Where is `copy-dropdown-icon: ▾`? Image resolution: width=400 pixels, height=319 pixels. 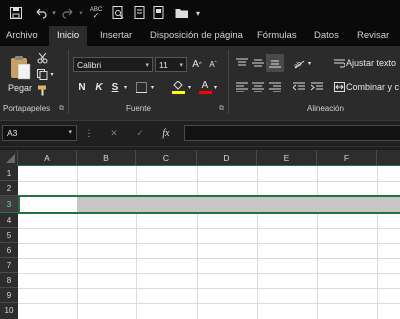
copy-dropdown-icon: ▾ is located at coordinates (52, 74).